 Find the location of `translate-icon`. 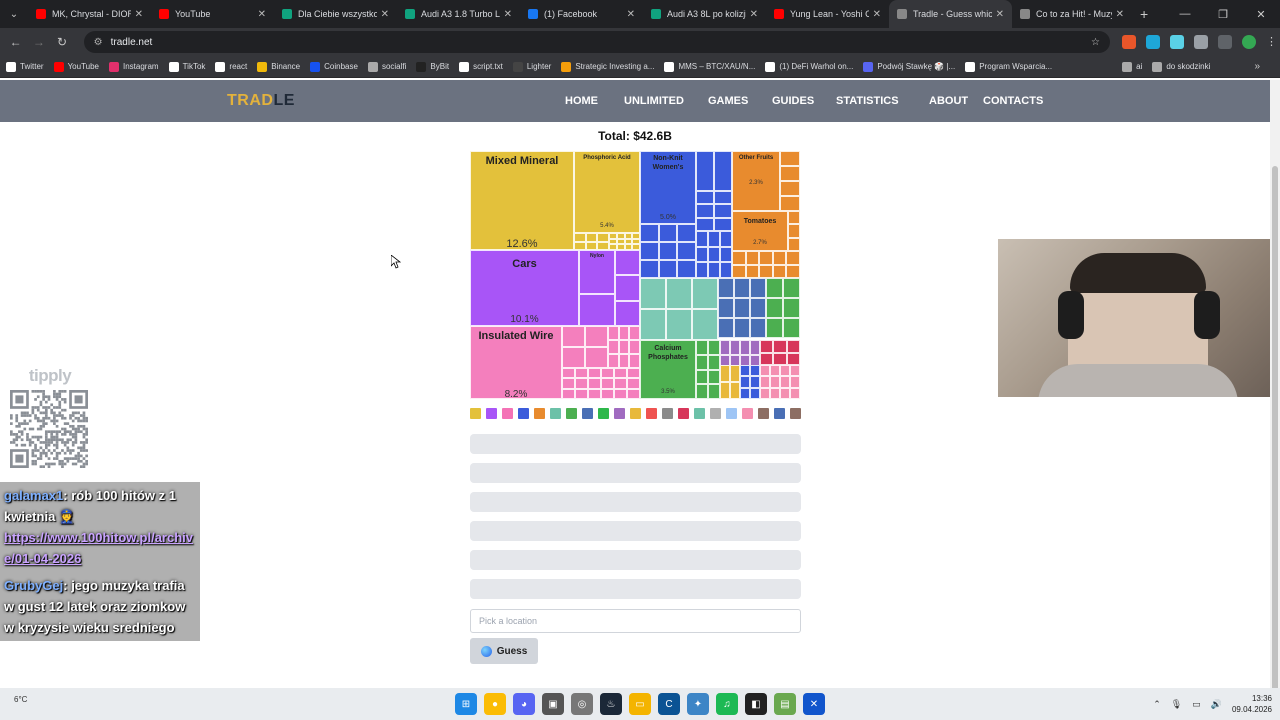

translate-icon is located at coordinates (1176, 42).